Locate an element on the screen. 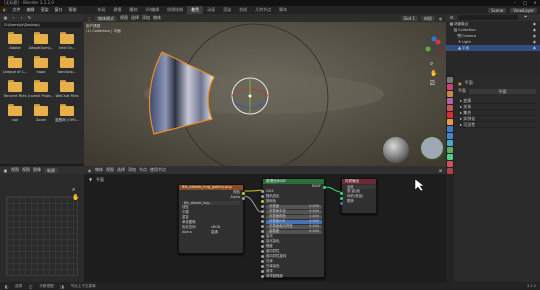  menu-help: 帮助 is located at coordinates (73, 10).